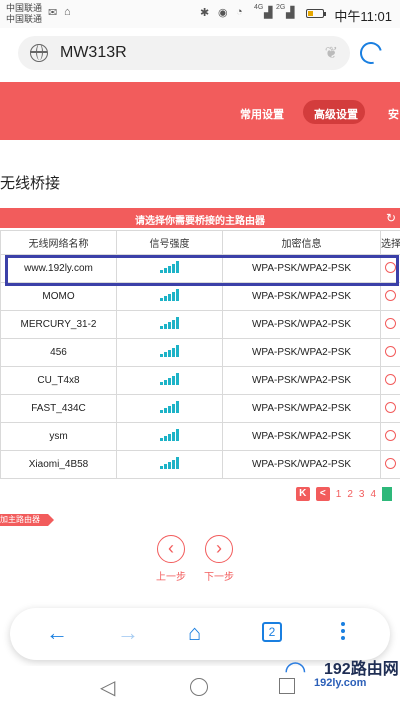  I want to click on first-page-button: K, so click(302, 494).